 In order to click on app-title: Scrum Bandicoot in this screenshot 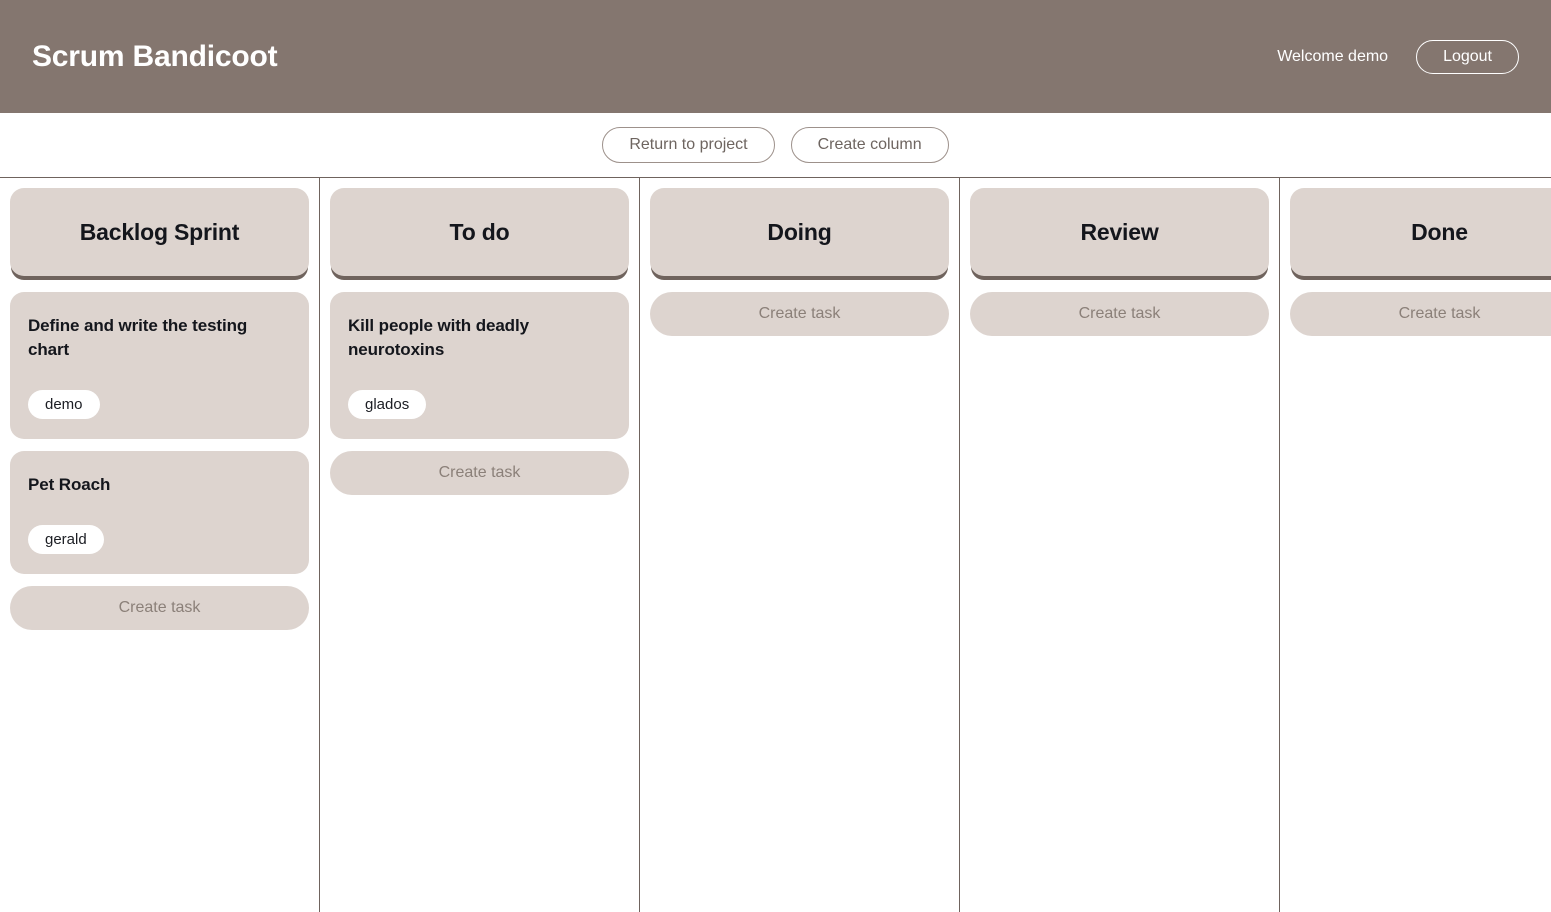, I will do `click(155, 56)`.